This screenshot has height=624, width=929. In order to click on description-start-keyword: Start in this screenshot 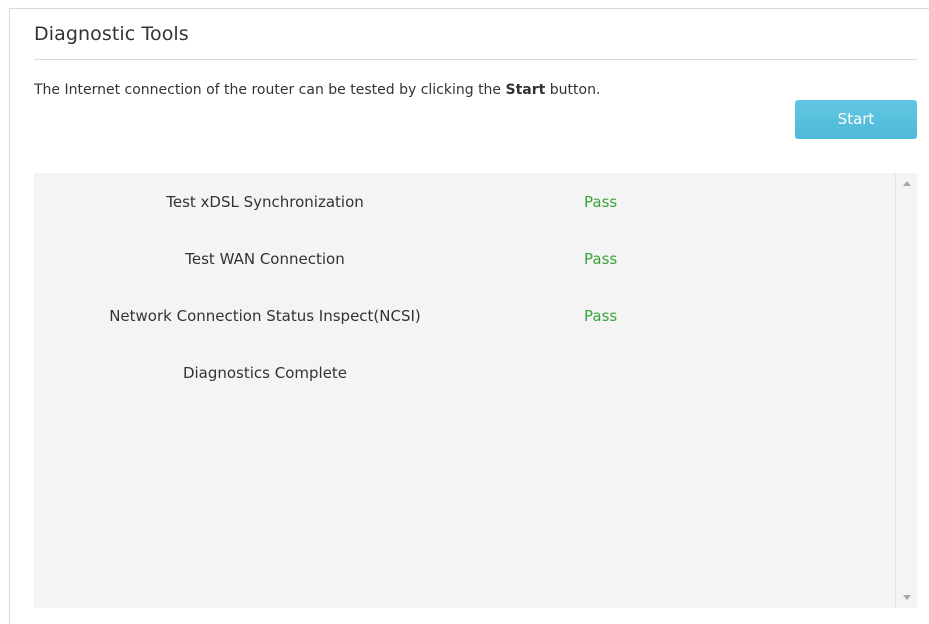, I will do `click(525, 90)`.